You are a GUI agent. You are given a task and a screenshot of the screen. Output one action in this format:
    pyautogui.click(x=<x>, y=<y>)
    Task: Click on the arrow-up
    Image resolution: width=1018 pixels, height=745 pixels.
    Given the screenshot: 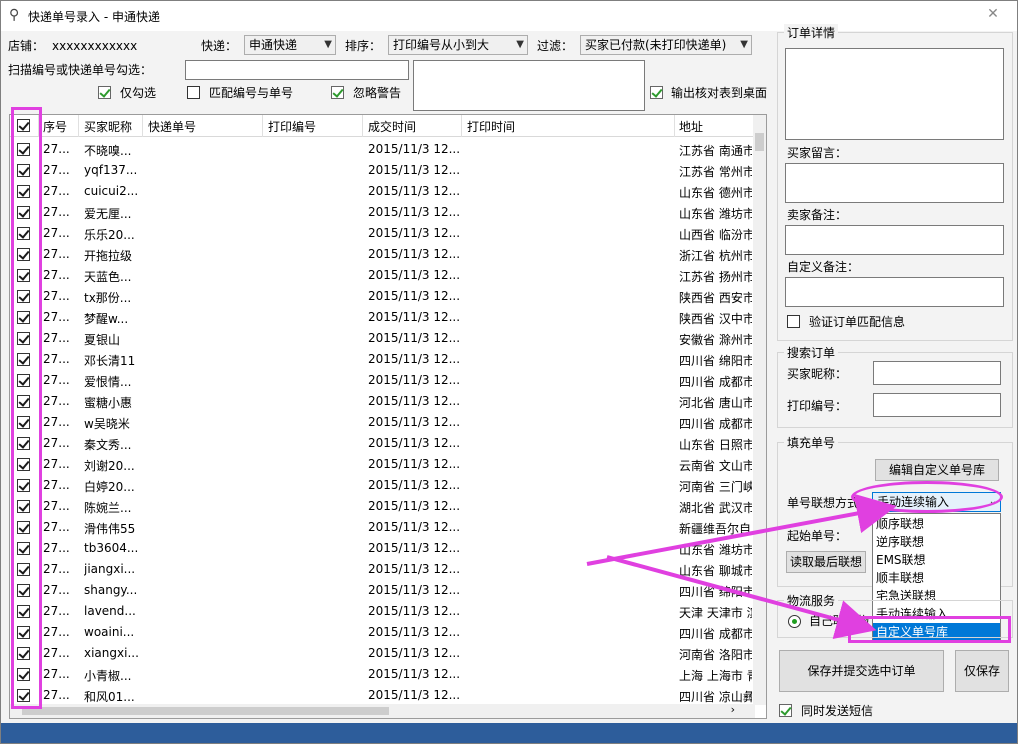 What is the action you would take?
    pyautogui.click(x=741, y=529)
    